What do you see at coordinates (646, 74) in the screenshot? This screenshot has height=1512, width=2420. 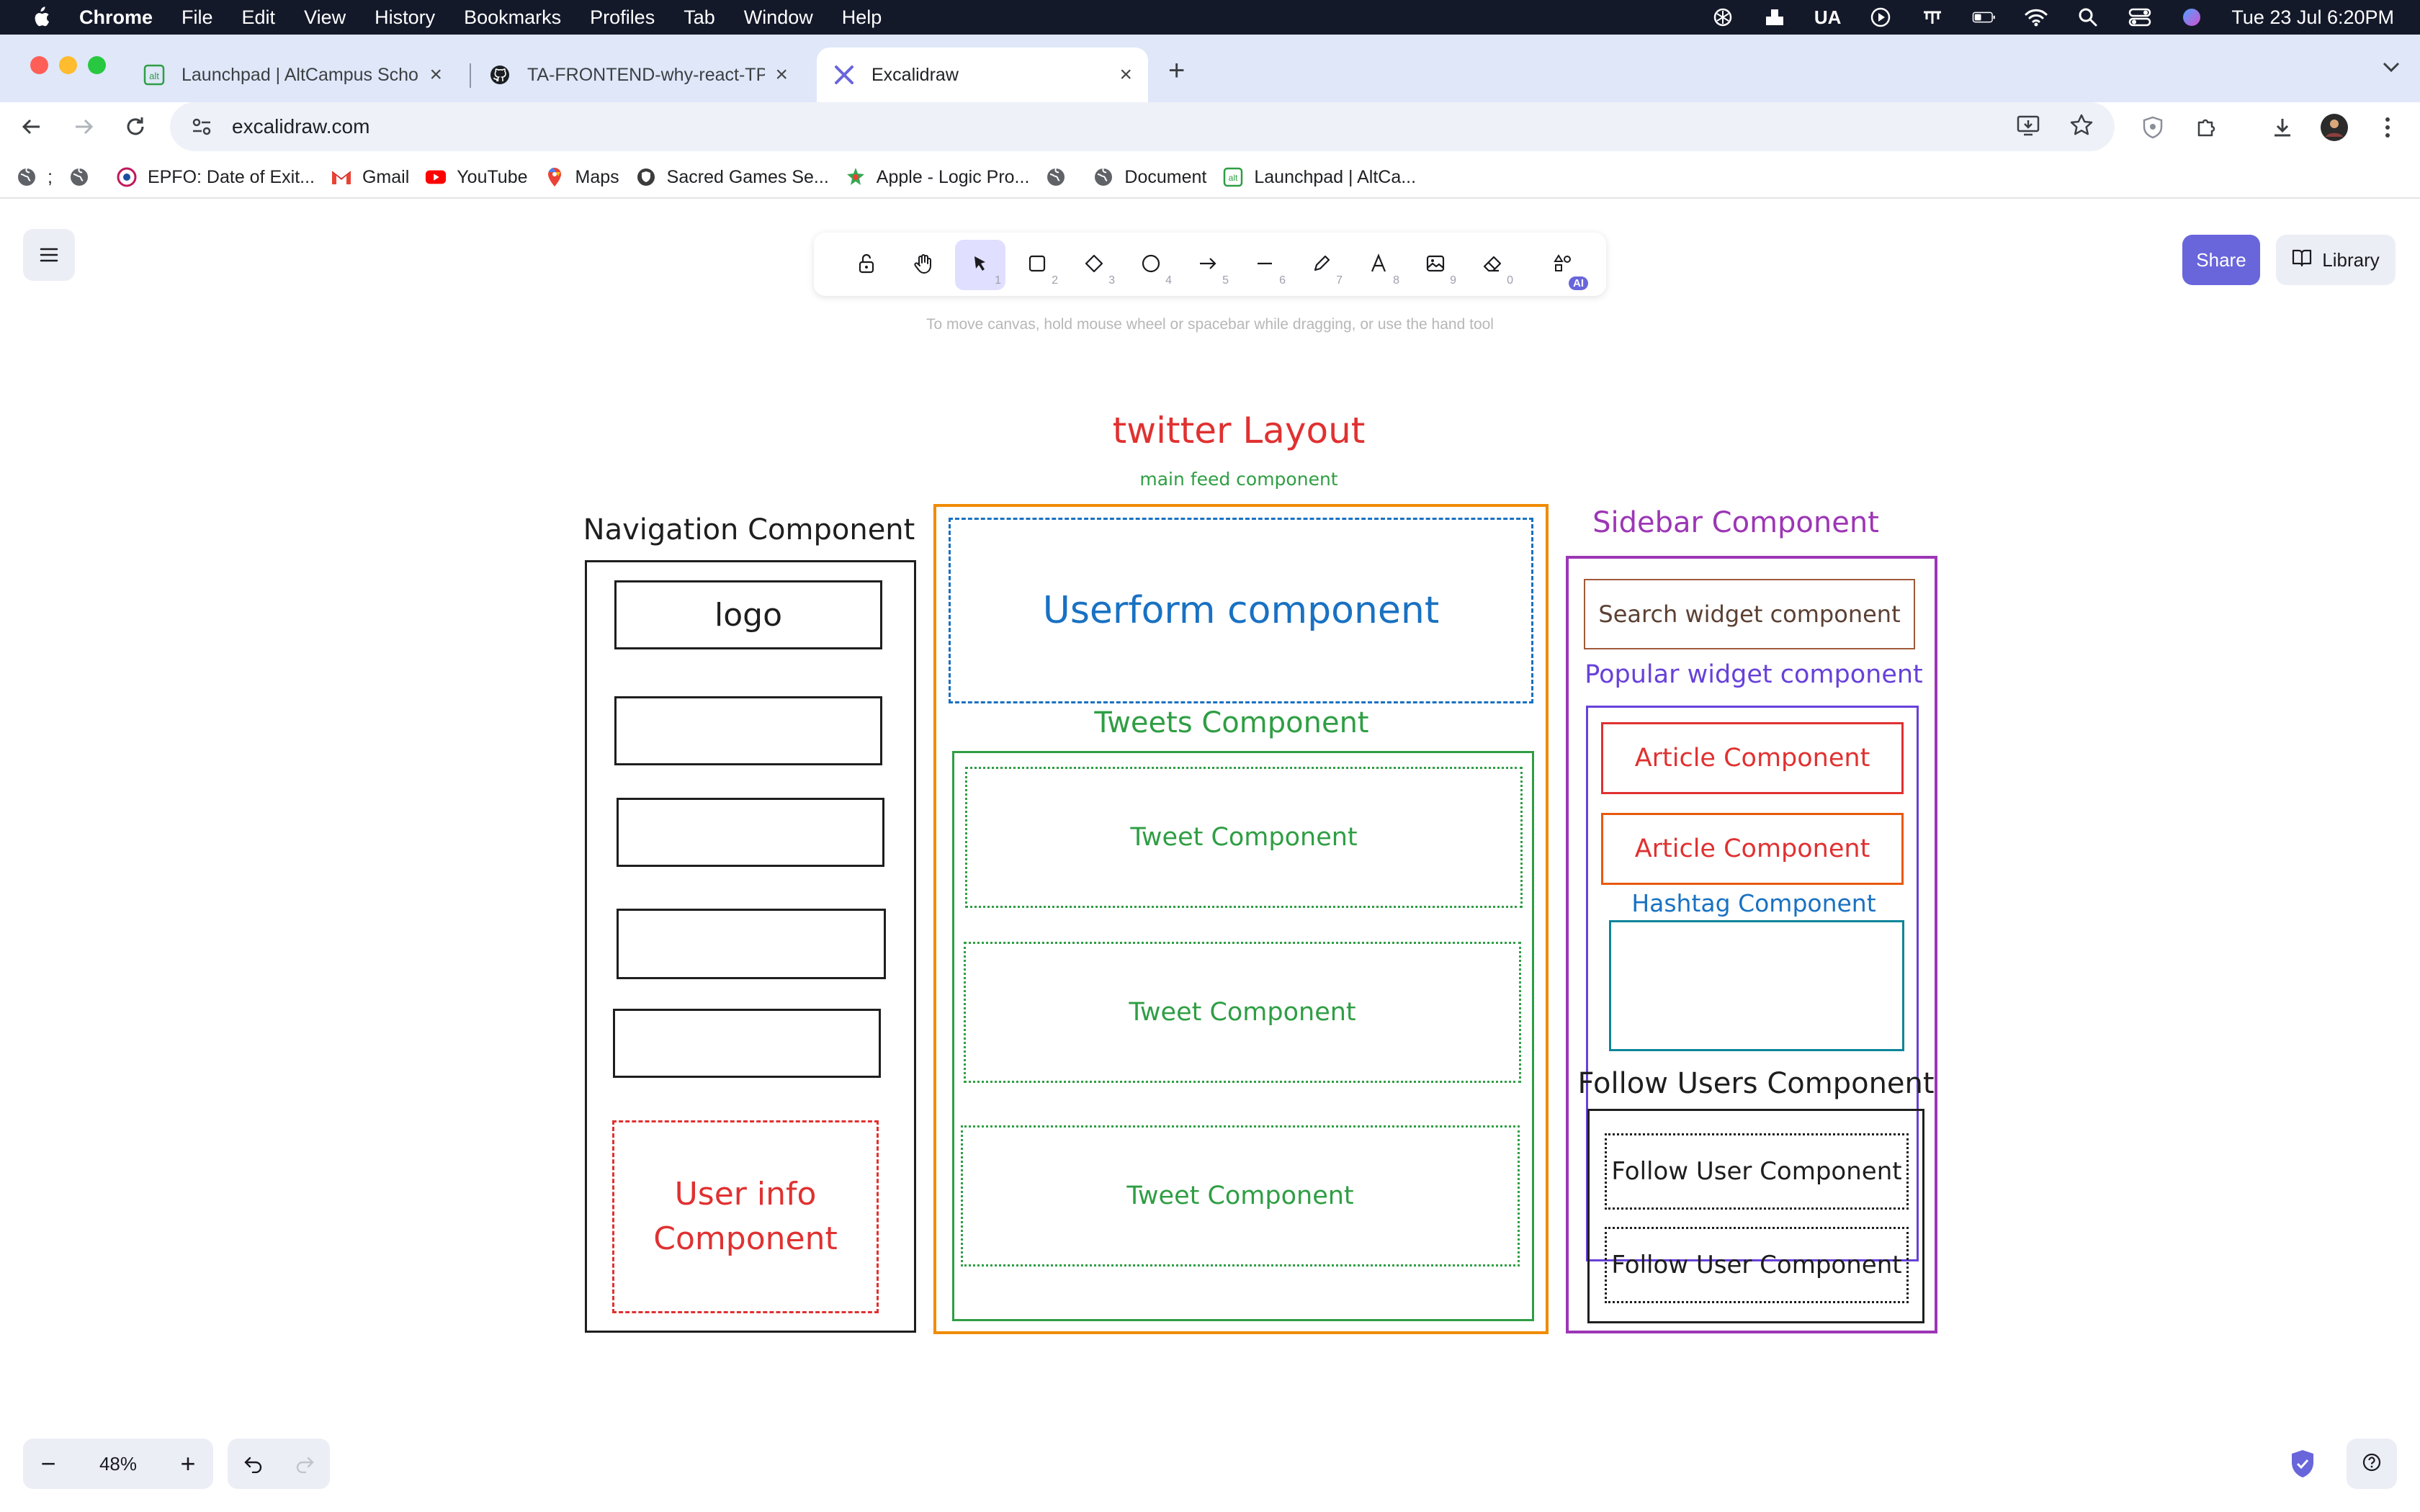 I see `tab-title: TA-FRONTEND-why-react-TP` at bounding box center [646, 74].